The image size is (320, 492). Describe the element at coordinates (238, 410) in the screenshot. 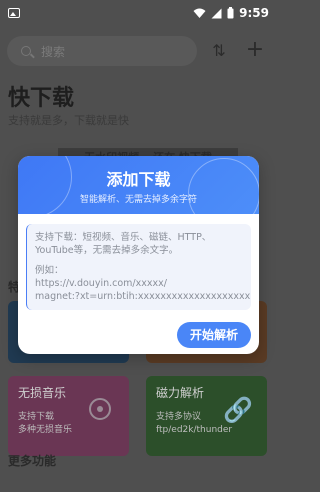

I see `link-icon: 🔗` at that location.